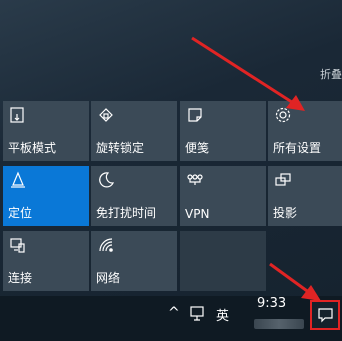  Describe the element at coordinates (46, 261) in the screenshot. I see `tile-connect: 连接` at that location.